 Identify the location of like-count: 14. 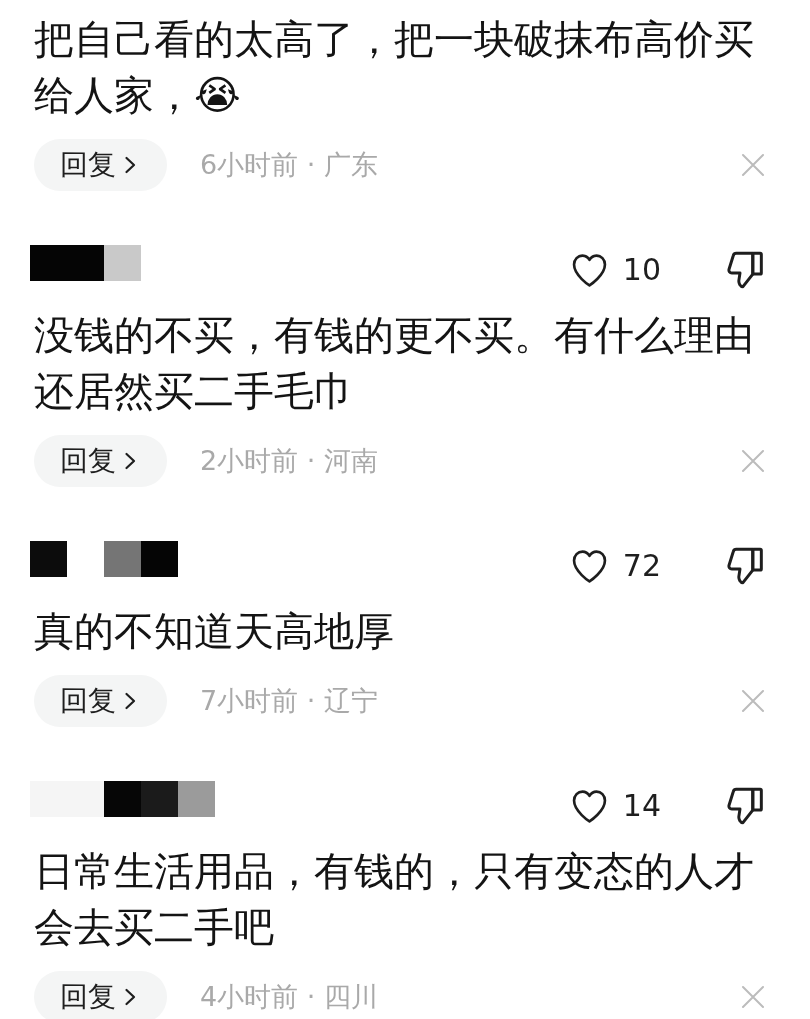
(641, 806).